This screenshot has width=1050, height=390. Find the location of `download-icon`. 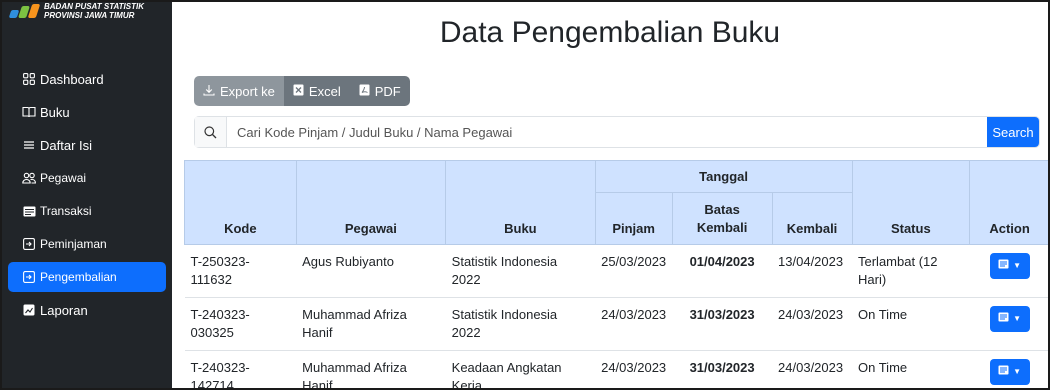

download-icon is located at coordinates (209, 91).